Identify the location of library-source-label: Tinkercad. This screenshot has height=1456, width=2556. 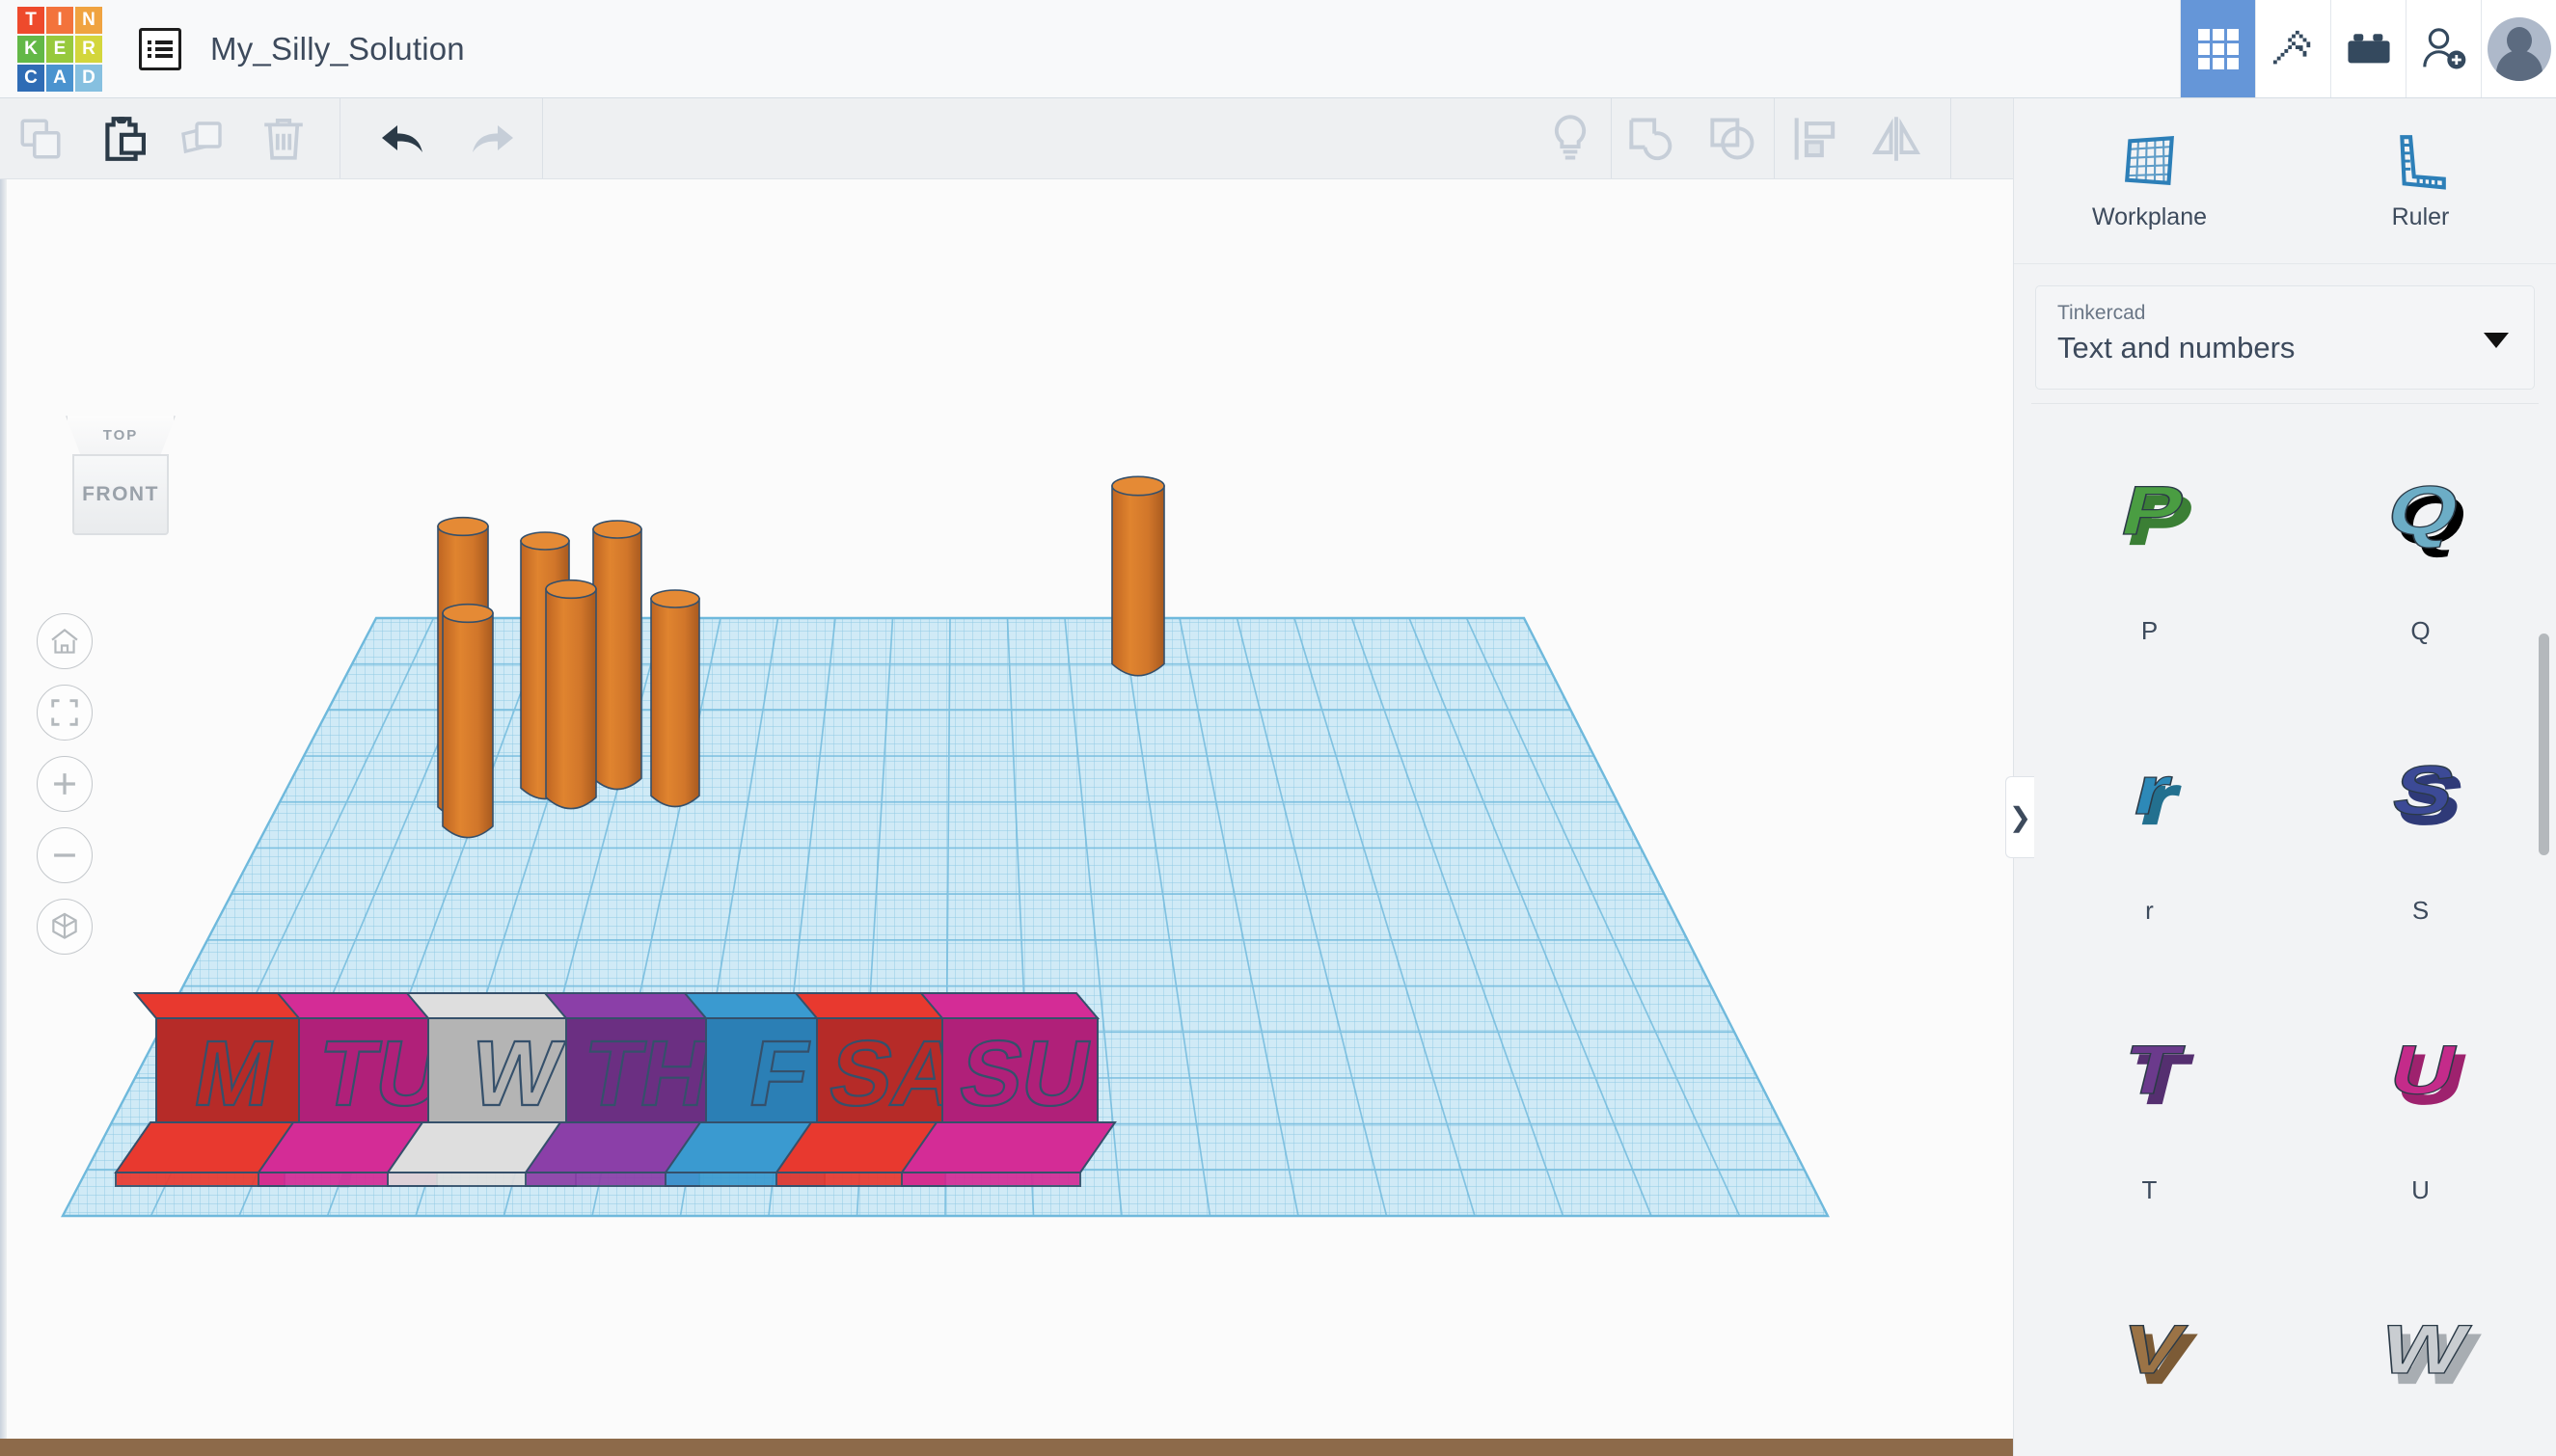
(2101, 313).